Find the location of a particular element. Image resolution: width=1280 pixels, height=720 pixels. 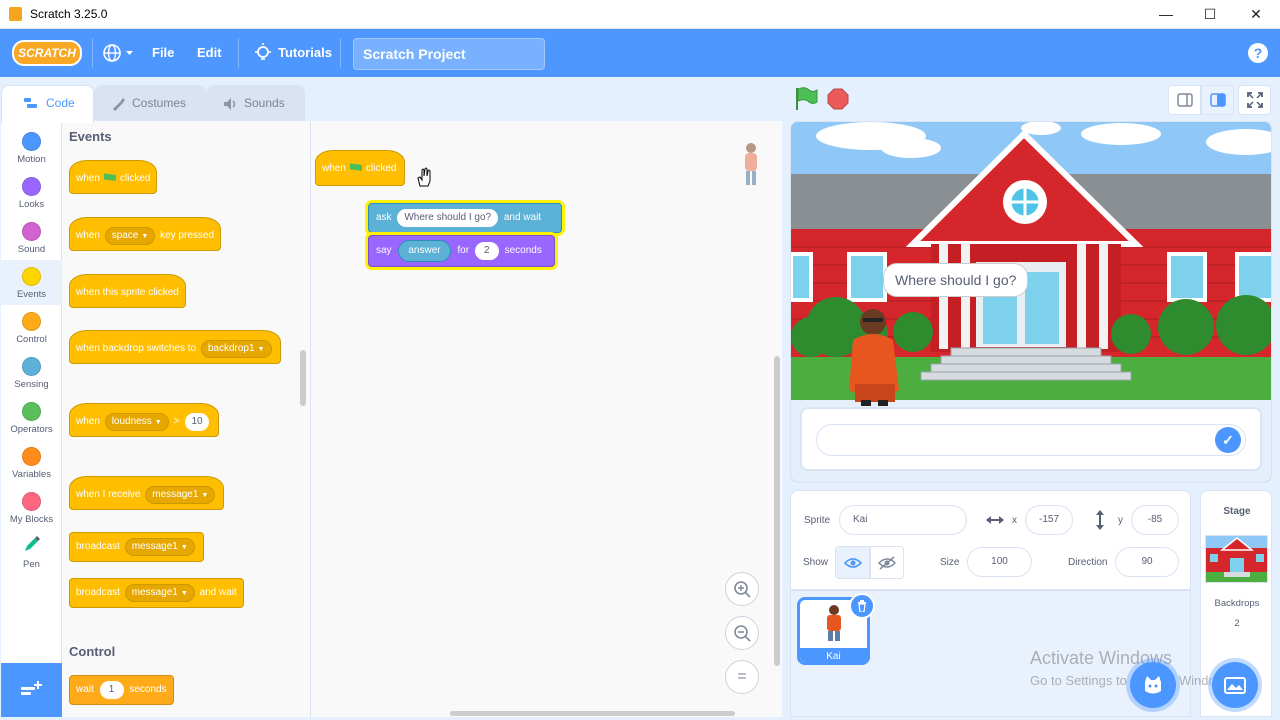

block-when-flag-clicked: when clicked is located at coordinates (113, 177).